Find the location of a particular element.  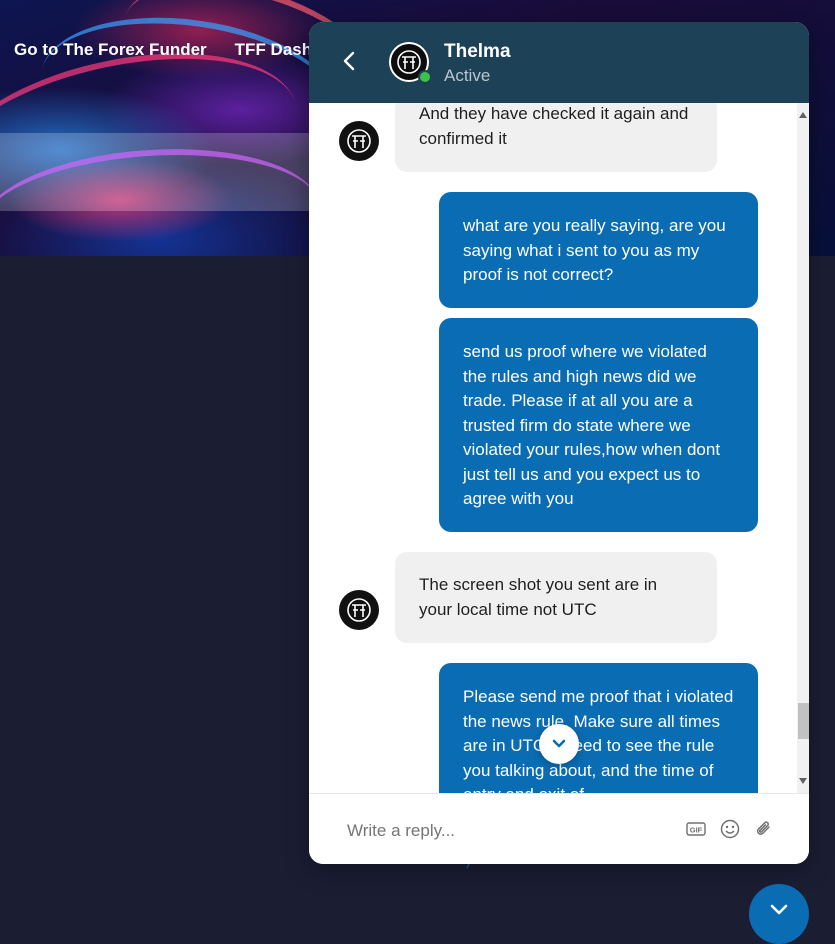

agent-name: Thelma is located at coordinates (477, 51).